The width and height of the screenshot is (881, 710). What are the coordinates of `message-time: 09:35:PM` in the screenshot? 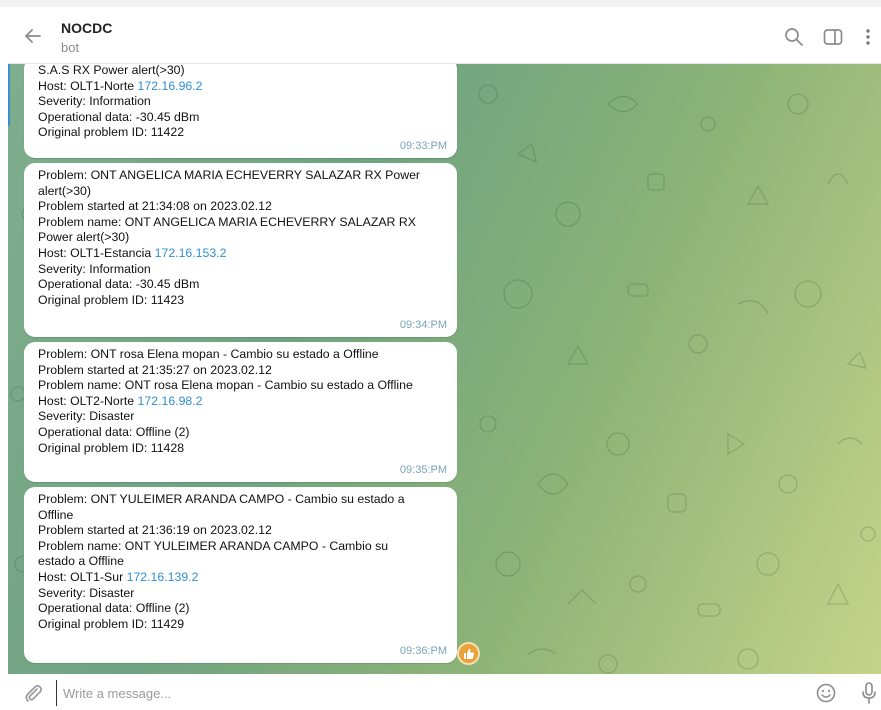 It's located at (423, 470).